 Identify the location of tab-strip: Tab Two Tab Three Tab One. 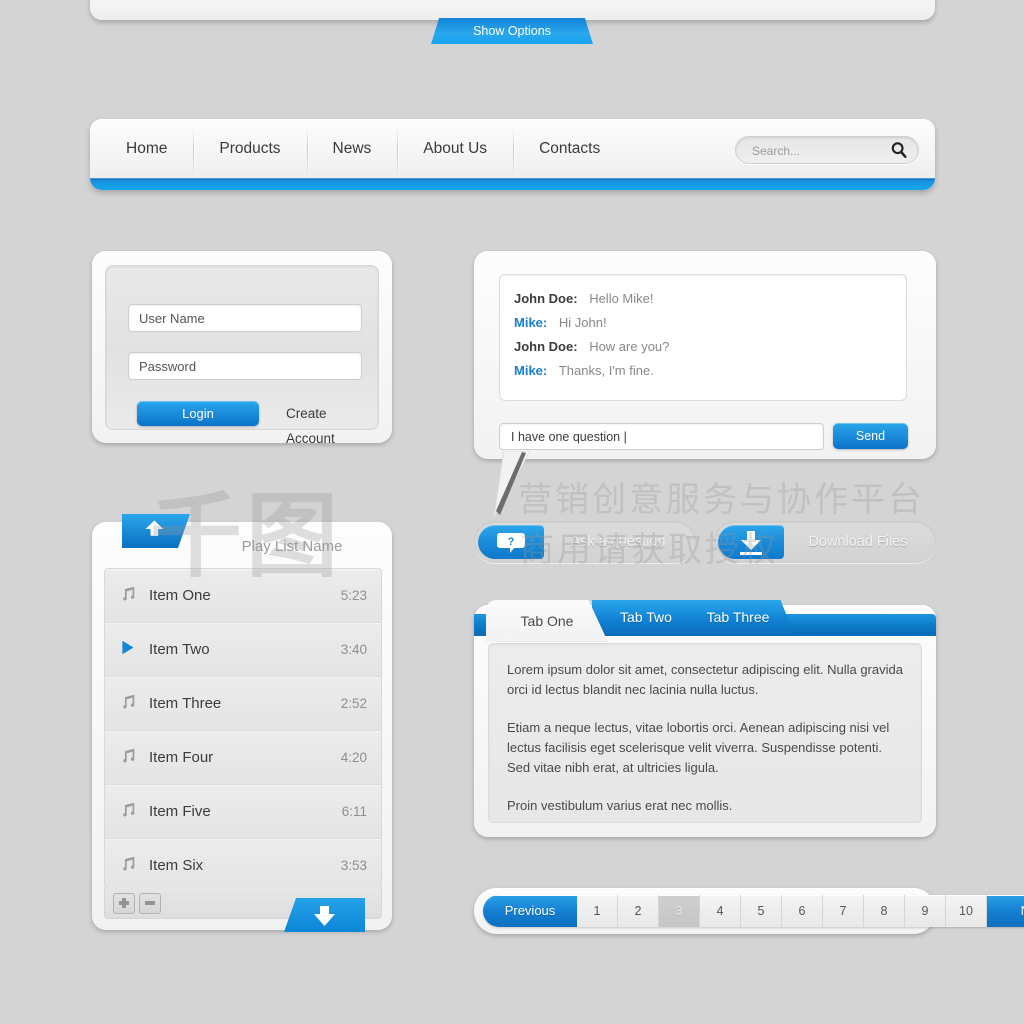
(705, 621).